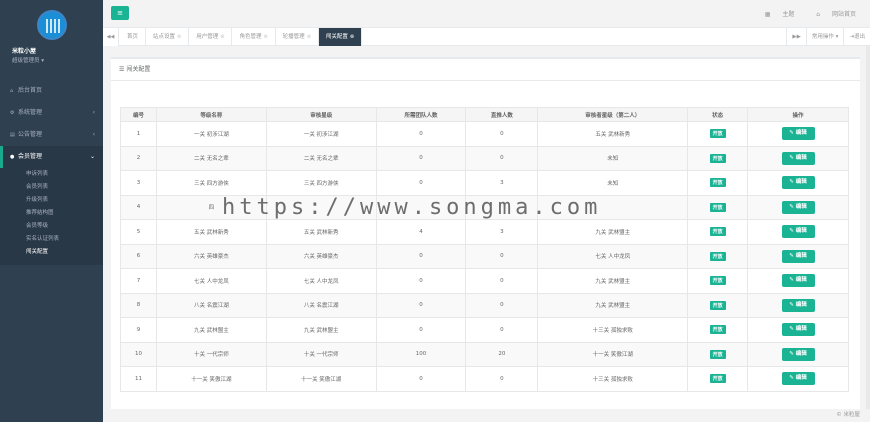  What do you see at coordinates (859, 37) in the screenshot?
I see `logout-label: 退出` at bounding box center [859, 37].